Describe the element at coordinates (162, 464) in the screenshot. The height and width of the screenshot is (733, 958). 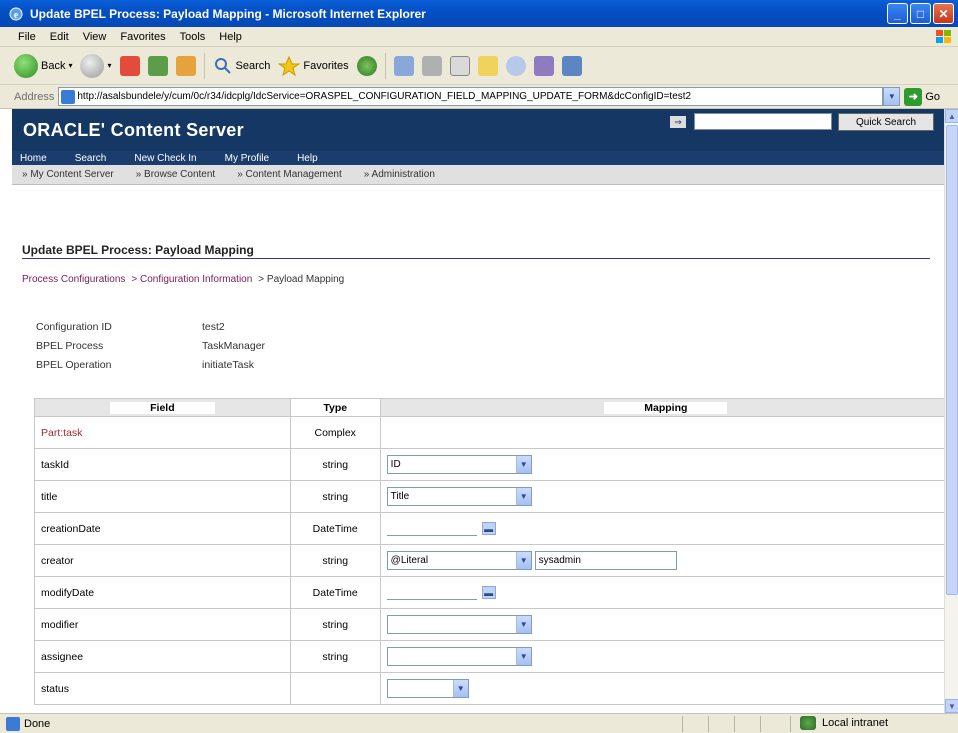
I see `field-name: taskId` at that location.